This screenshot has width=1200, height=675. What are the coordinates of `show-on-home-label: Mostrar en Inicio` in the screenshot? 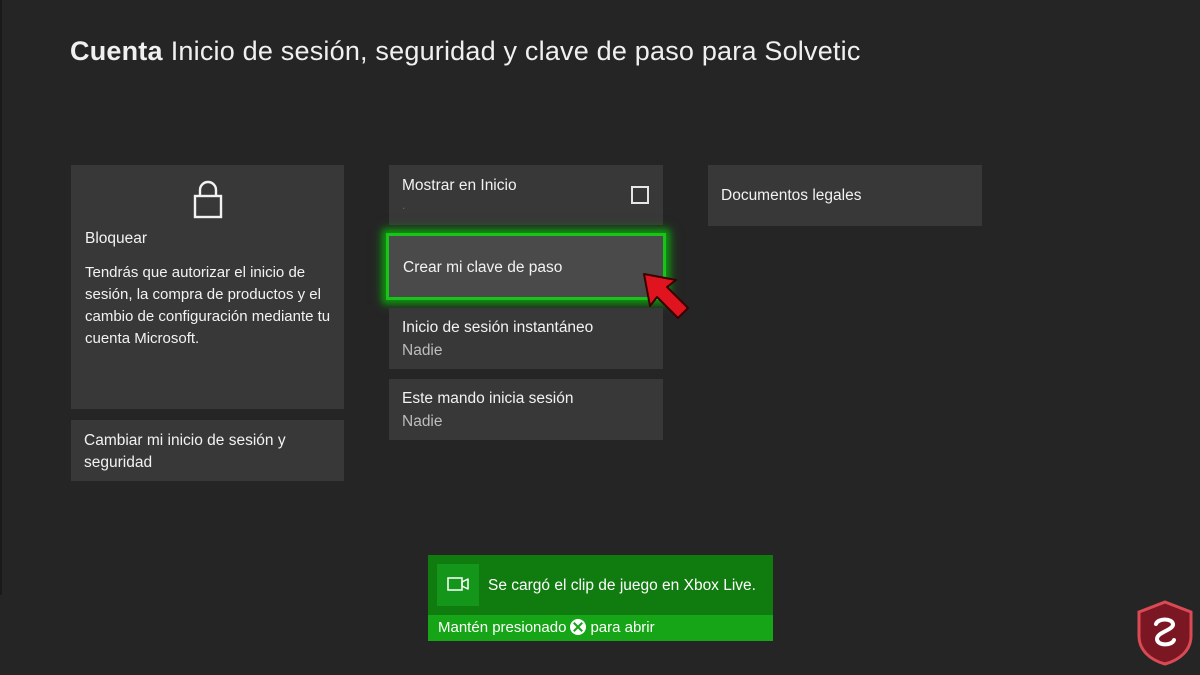 It's located at (459, 185).